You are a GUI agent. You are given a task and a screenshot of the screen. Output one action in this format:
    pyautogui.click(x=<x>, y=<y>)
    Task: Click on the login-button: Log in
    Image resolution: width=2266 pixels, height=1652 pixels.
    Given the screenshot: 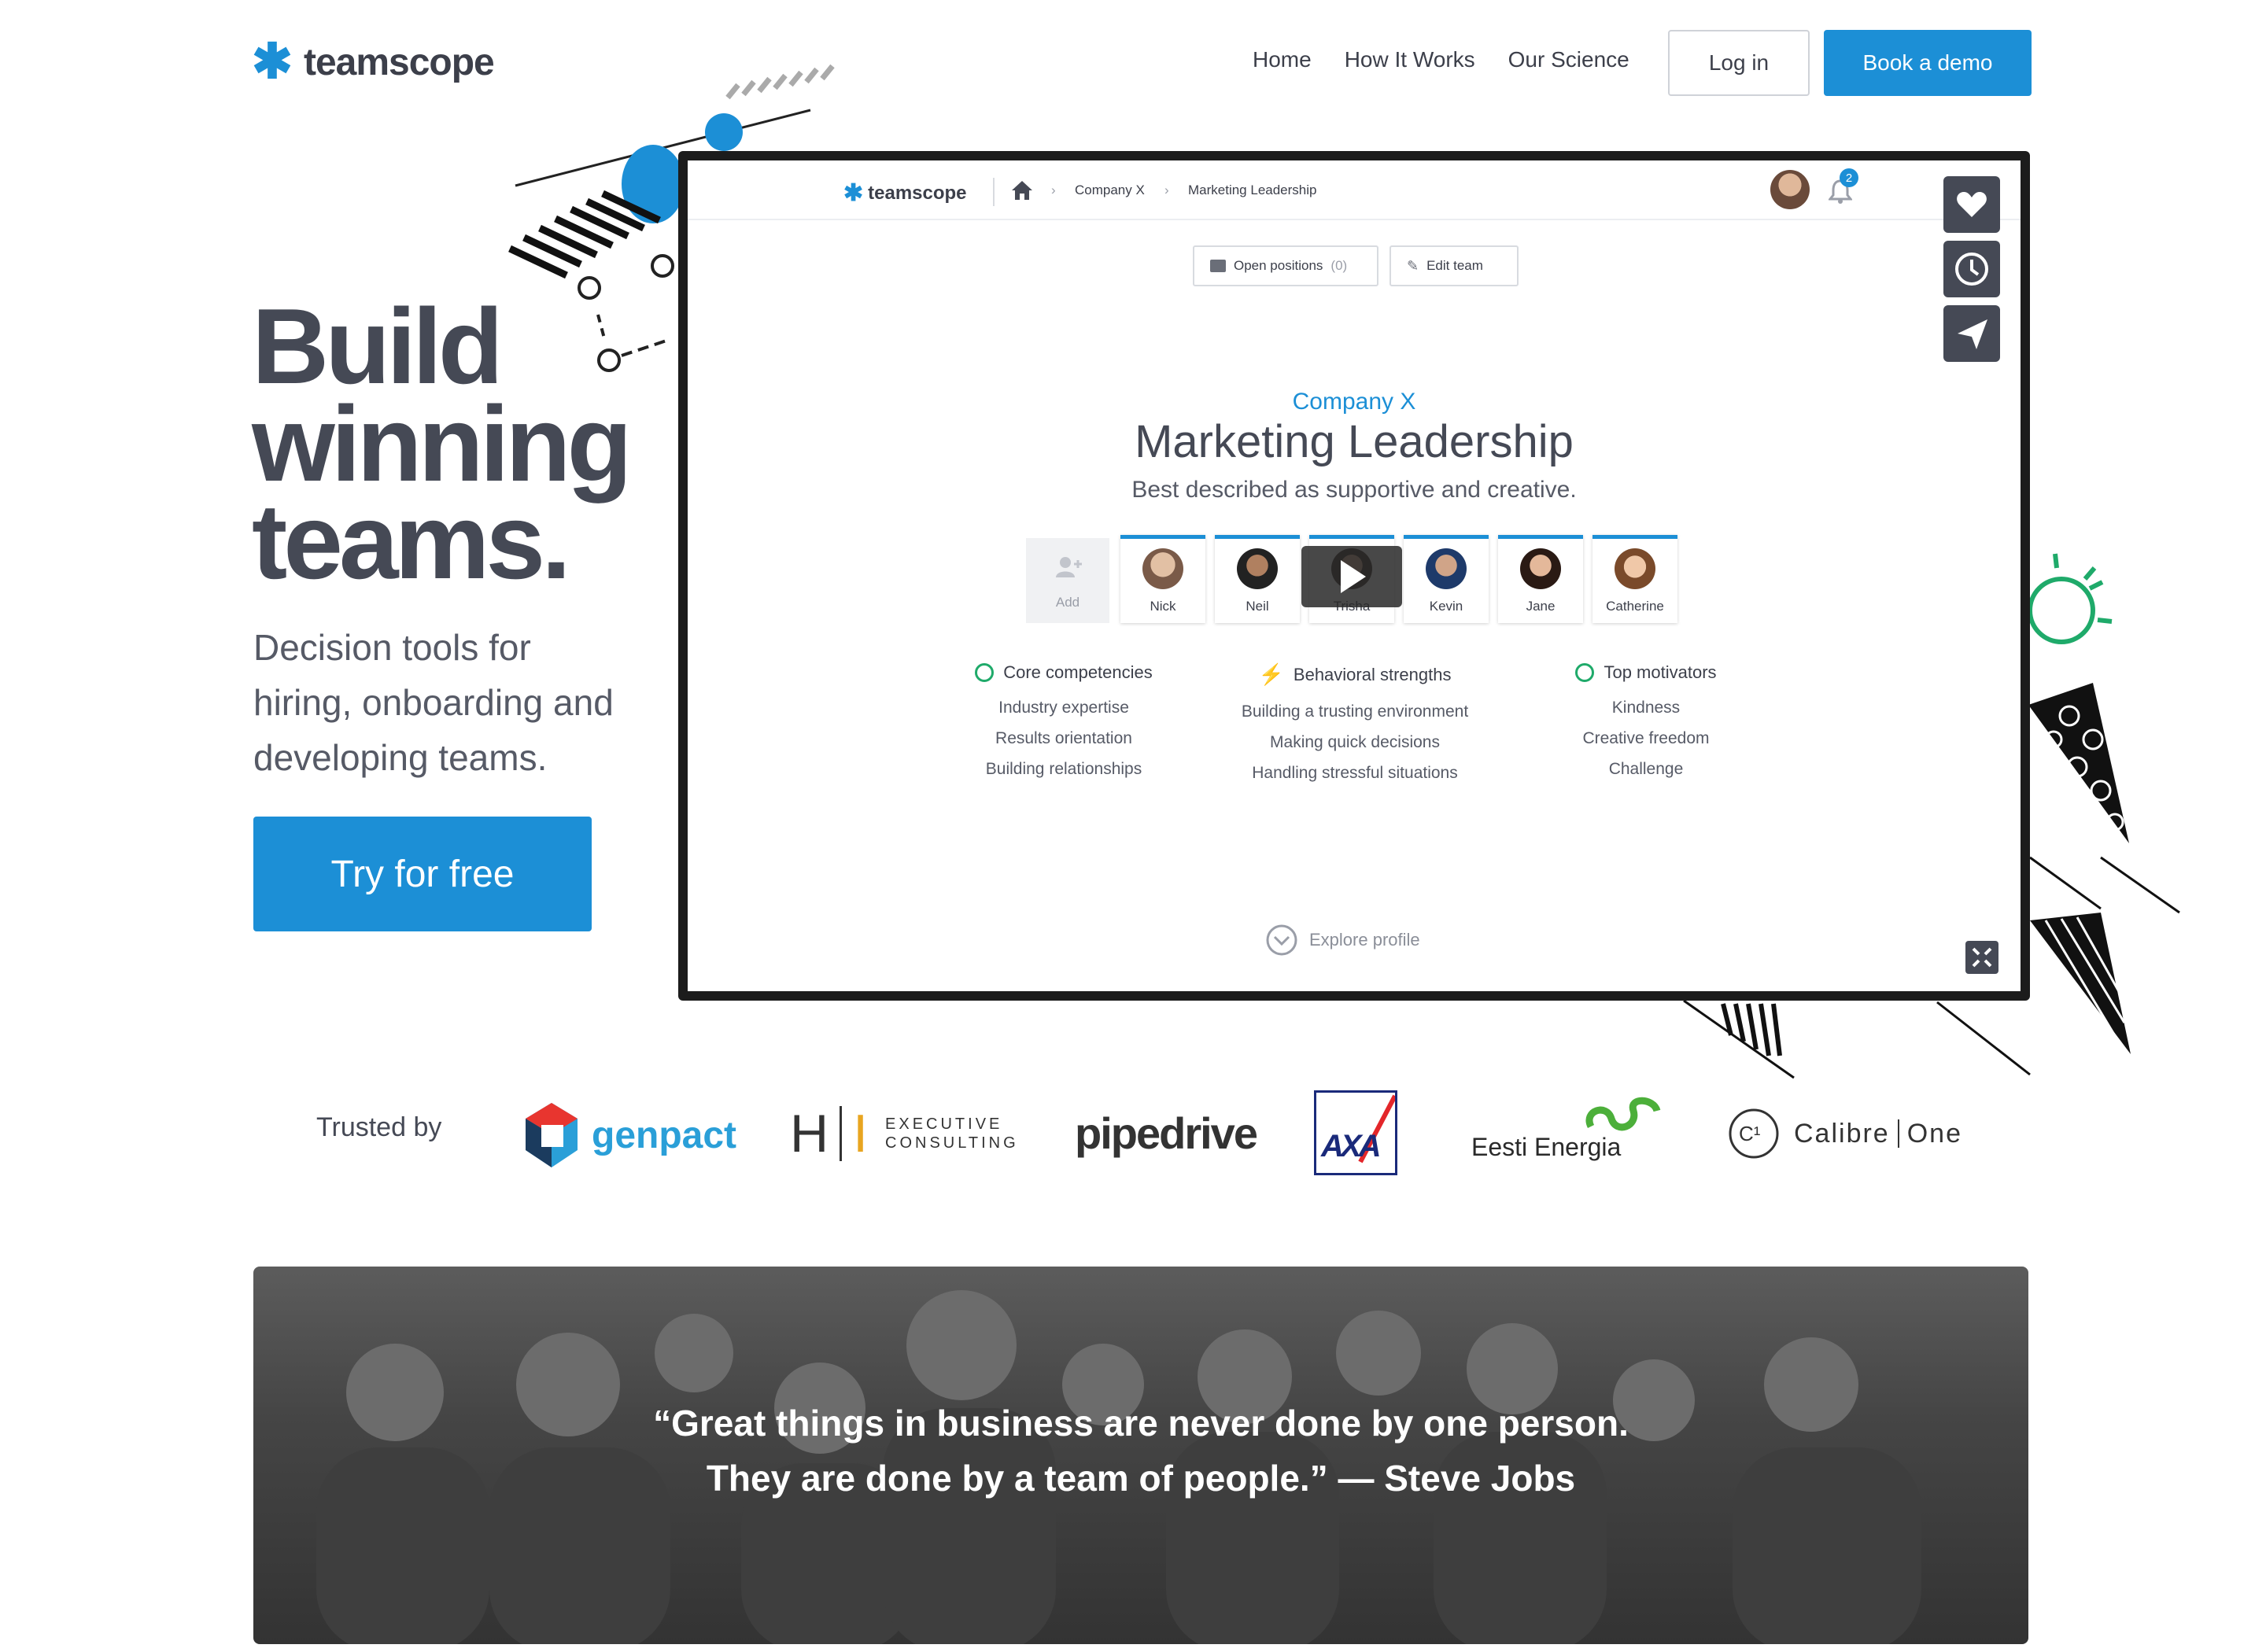 What is the action you would take?
    pyautogui.click(x=1739, y=63)
    